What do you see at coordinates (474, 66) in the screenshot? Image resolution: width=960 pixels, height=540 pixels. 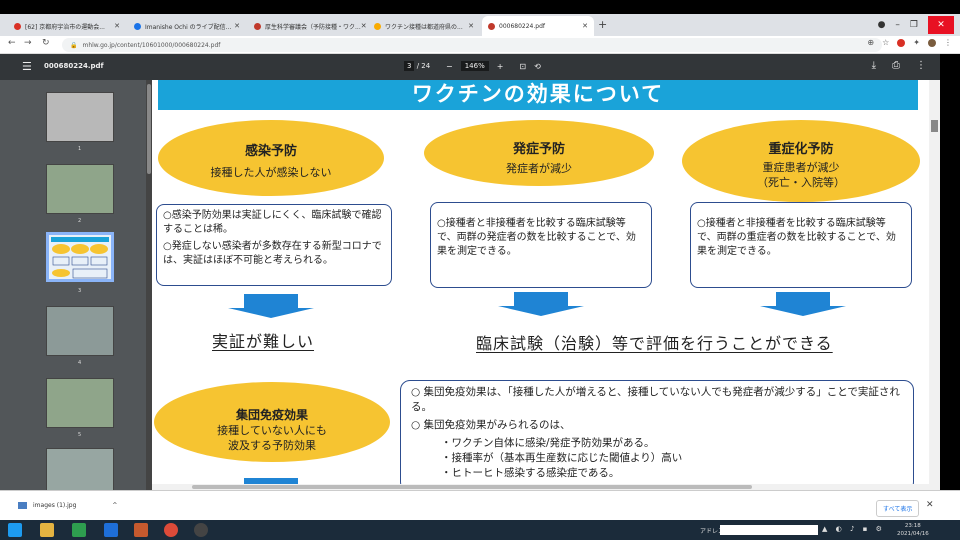 I see `zoom-level-input: 146%` at bounding box center [474, 66].